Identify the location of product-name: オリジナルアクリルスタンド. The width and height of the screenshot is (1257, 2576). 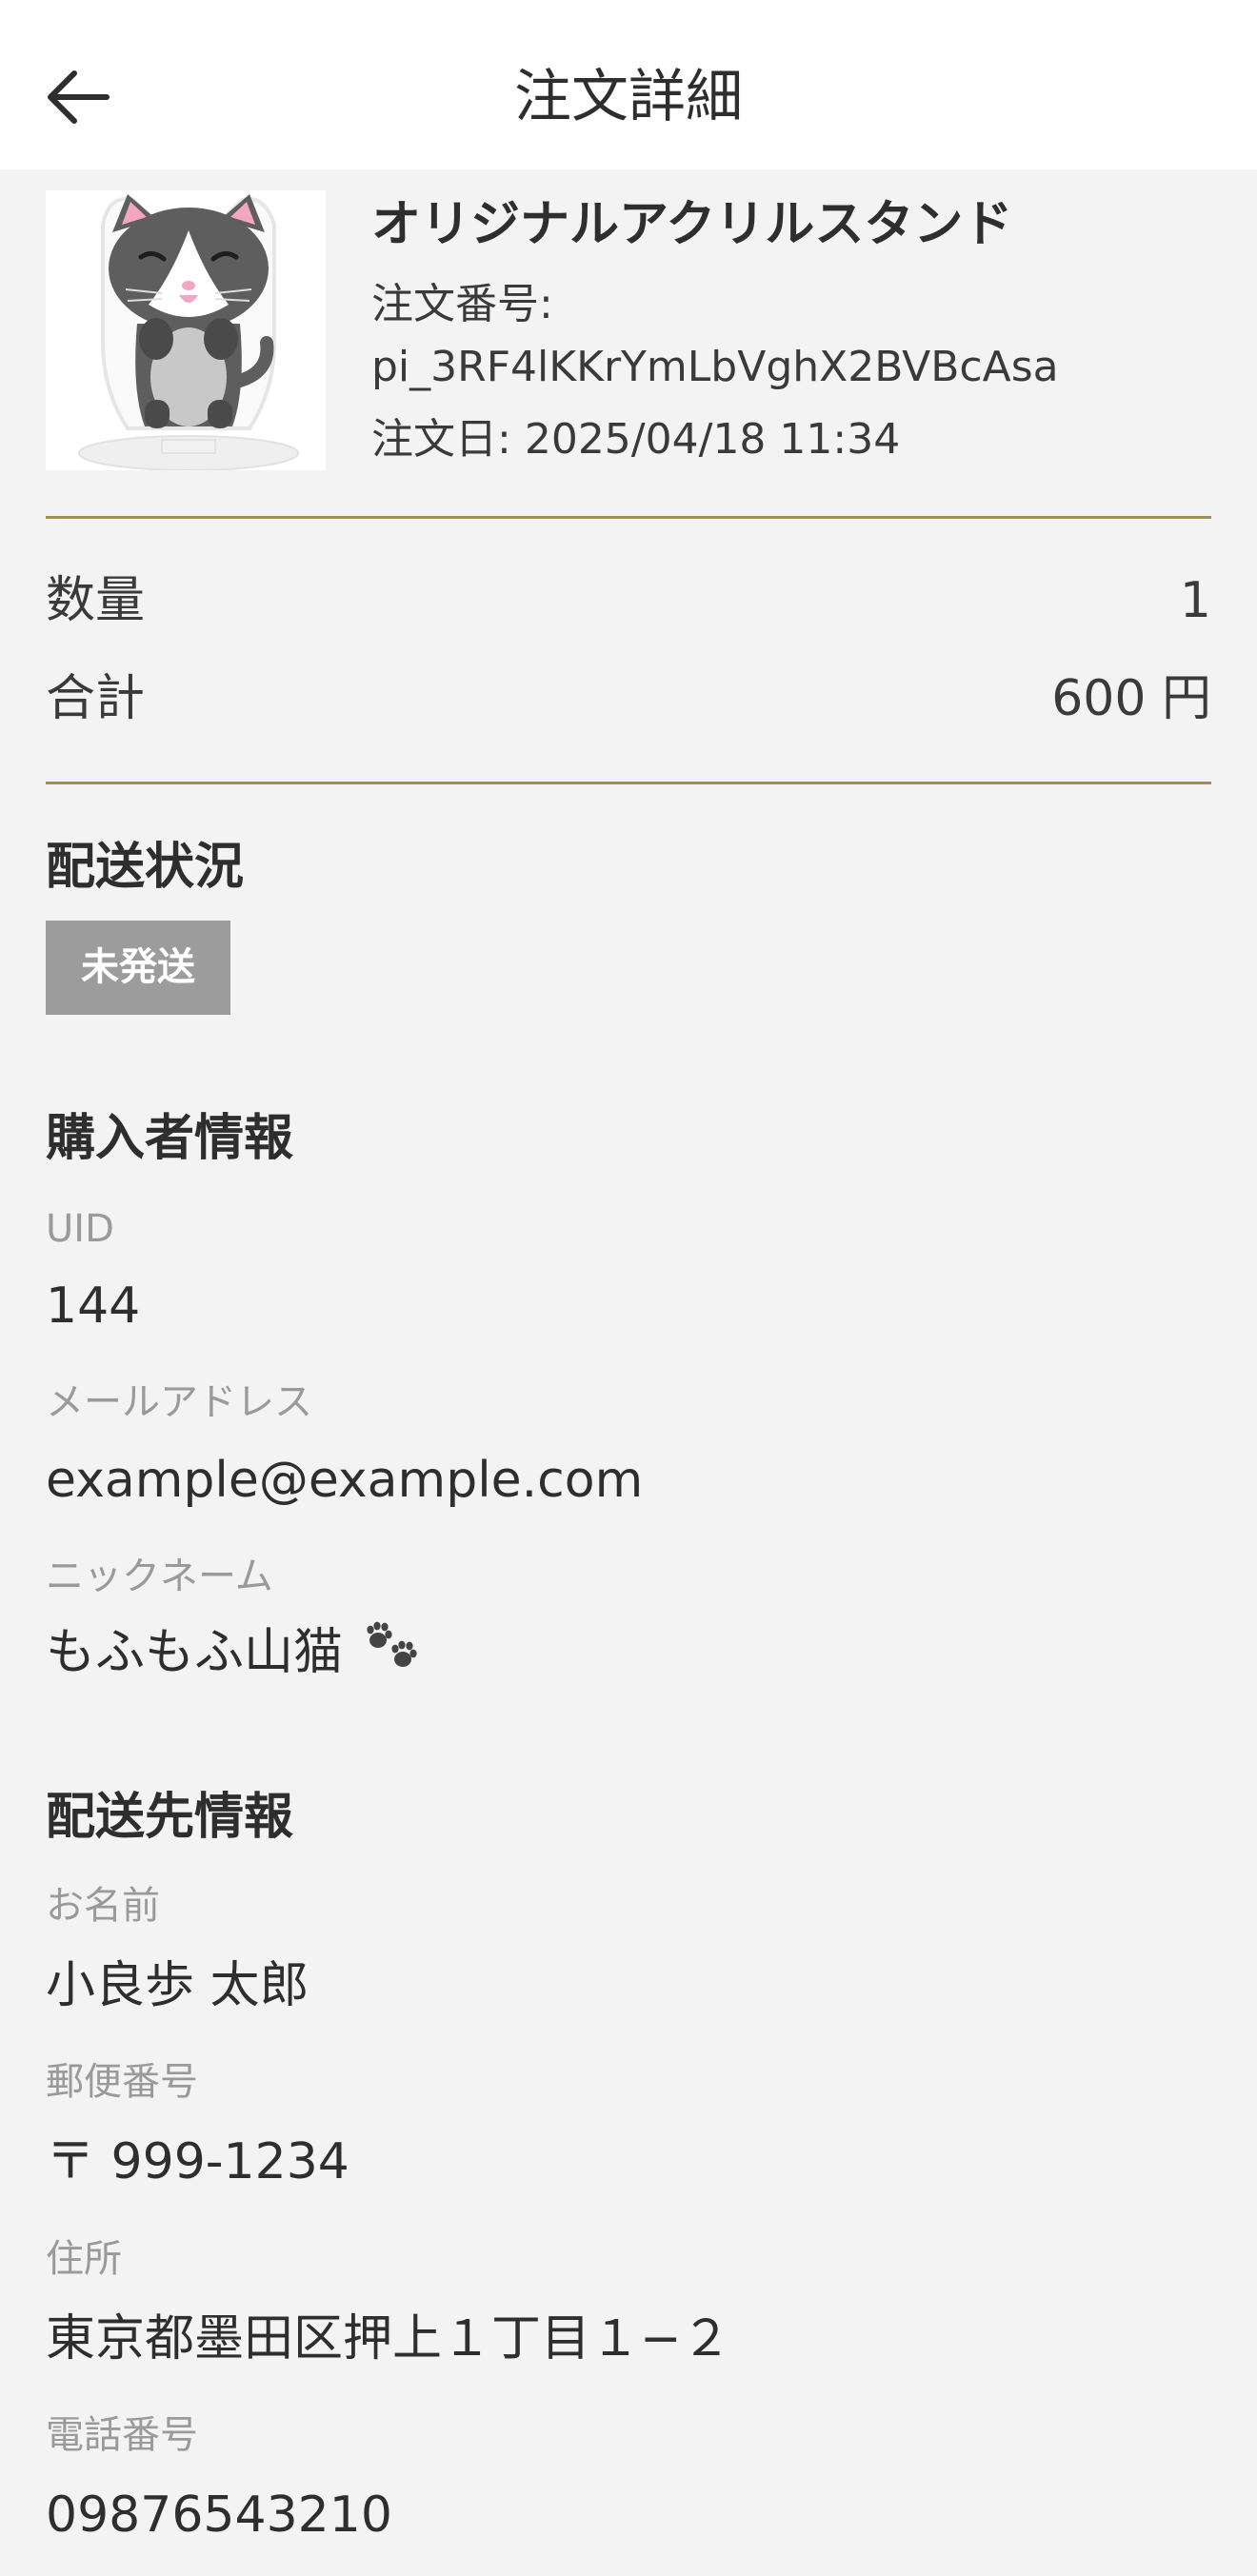
(692, 225).